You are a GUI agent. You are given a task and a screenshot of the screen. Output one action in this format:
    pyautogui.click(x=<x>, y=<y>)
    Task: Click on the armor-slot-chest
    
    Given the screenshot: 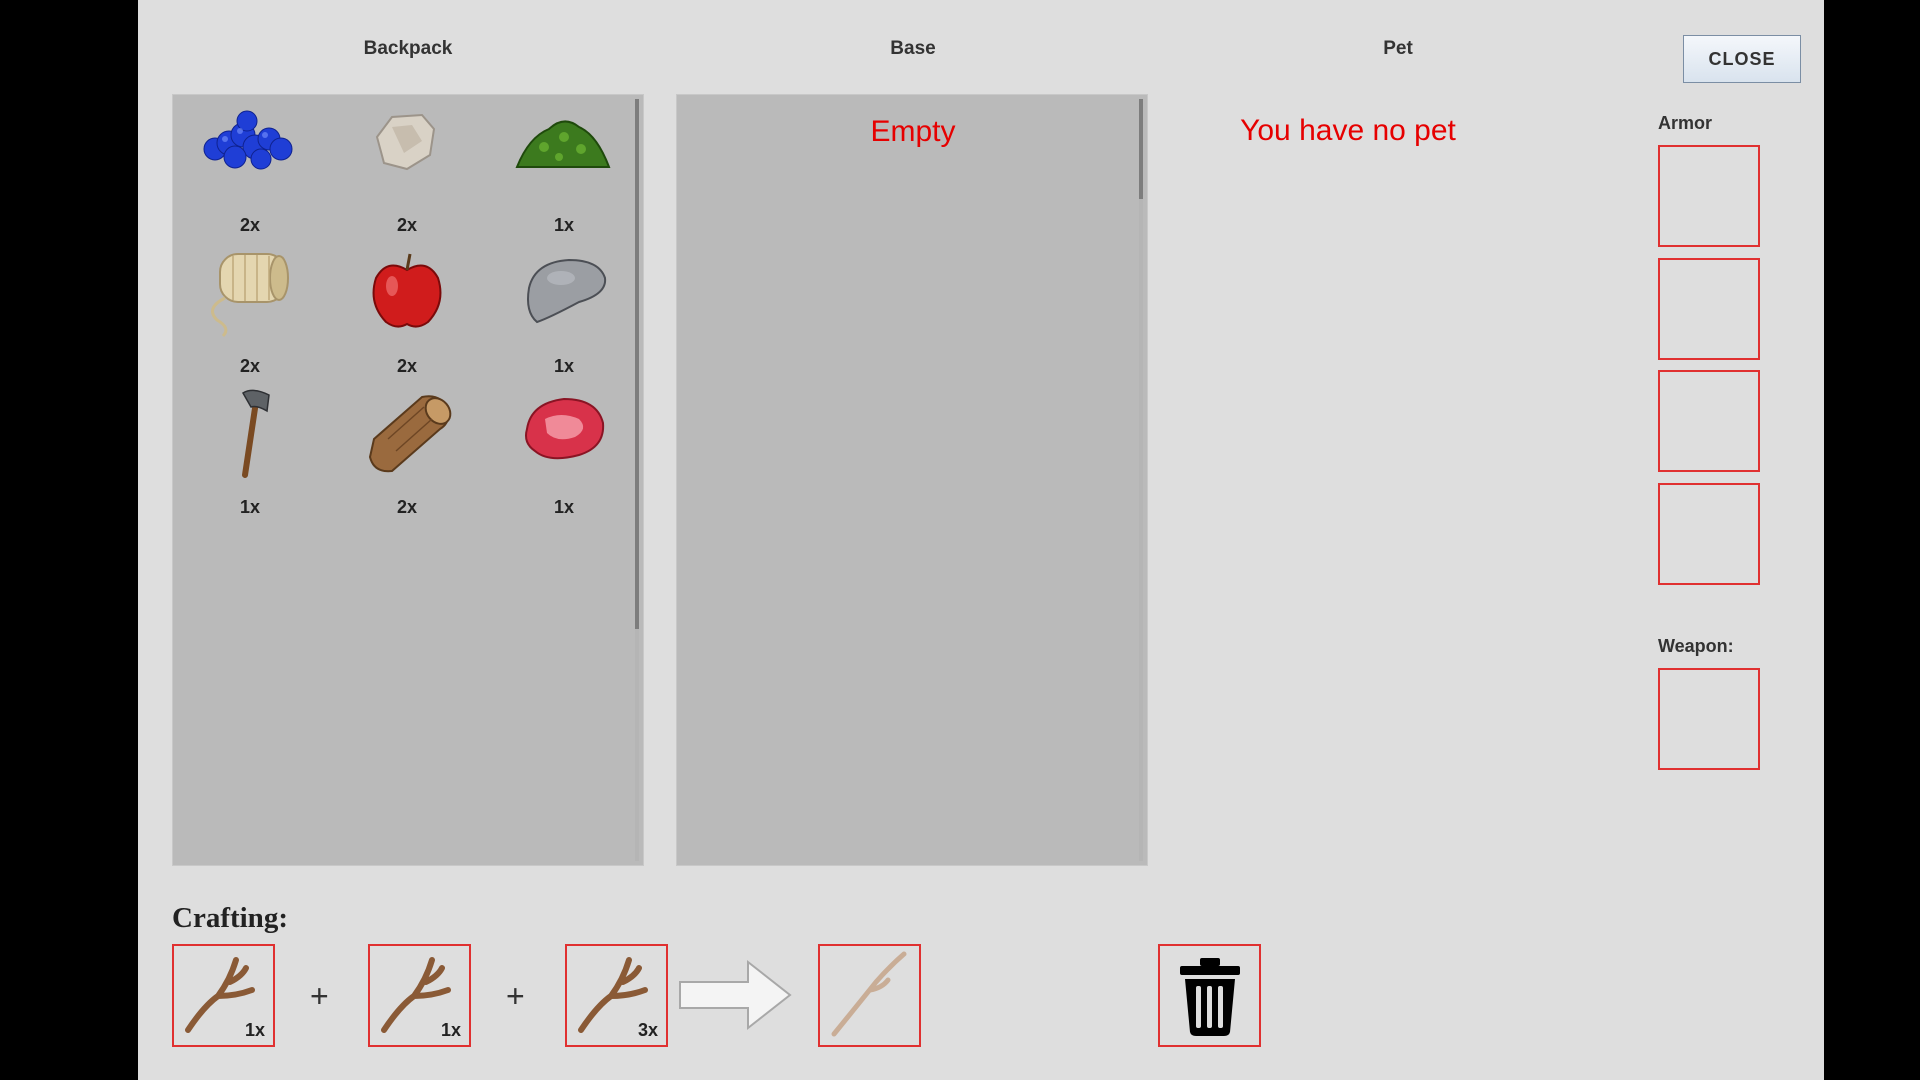 What is the action you would take?
    pyautogui.click(x=1709, y=309)
    